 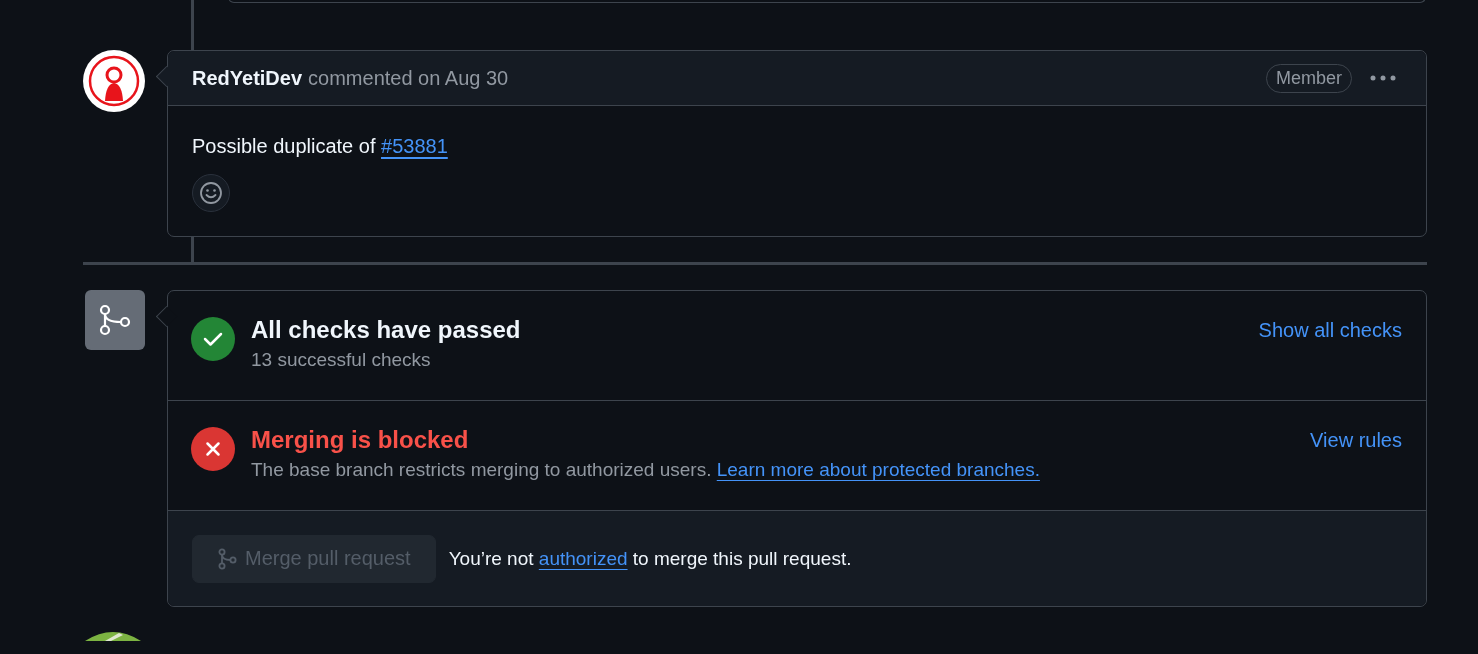 What do you see at coordinates (341, 360) in the screenshot?
I see `status-description: 13 successful checks` at bounding box center [341, 360].